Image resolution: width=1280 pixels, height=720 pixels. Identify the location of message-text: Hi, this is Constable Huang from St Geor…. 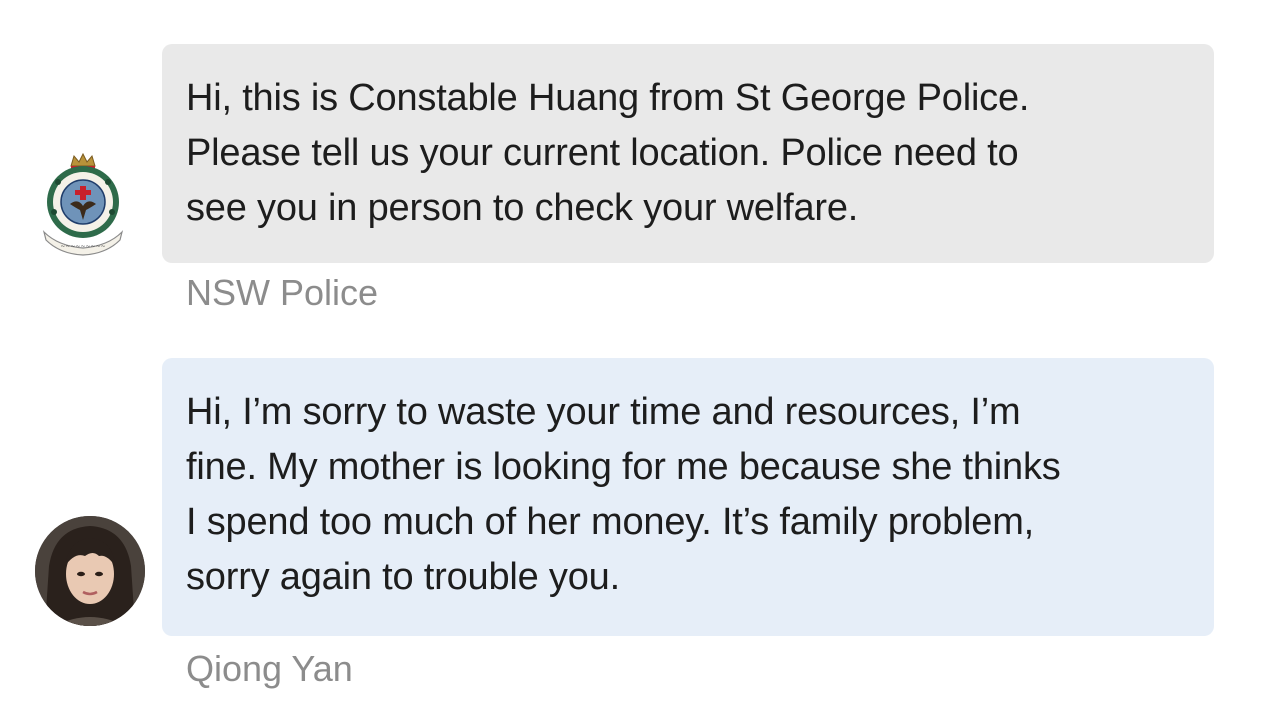
(608, 153).